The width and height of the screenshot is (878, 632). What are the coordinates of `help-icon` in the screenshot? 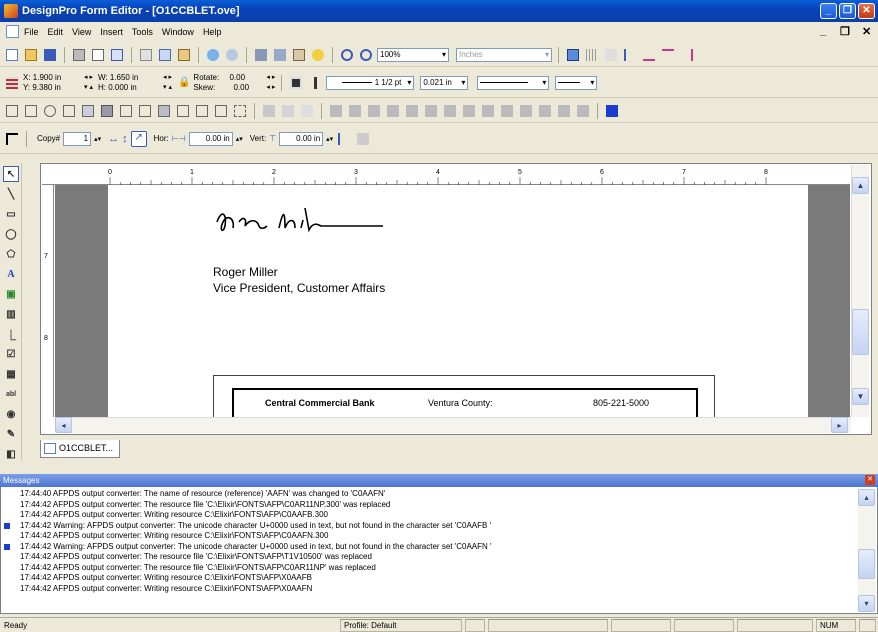 It's located at (318, 55).